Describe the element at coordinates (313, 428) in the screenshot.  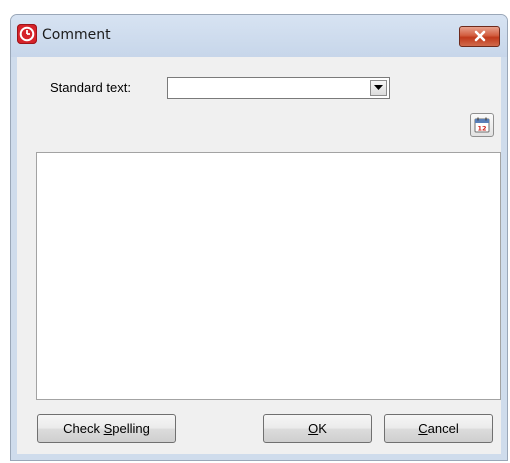
I see `ok-mnemonic: O` at that location.